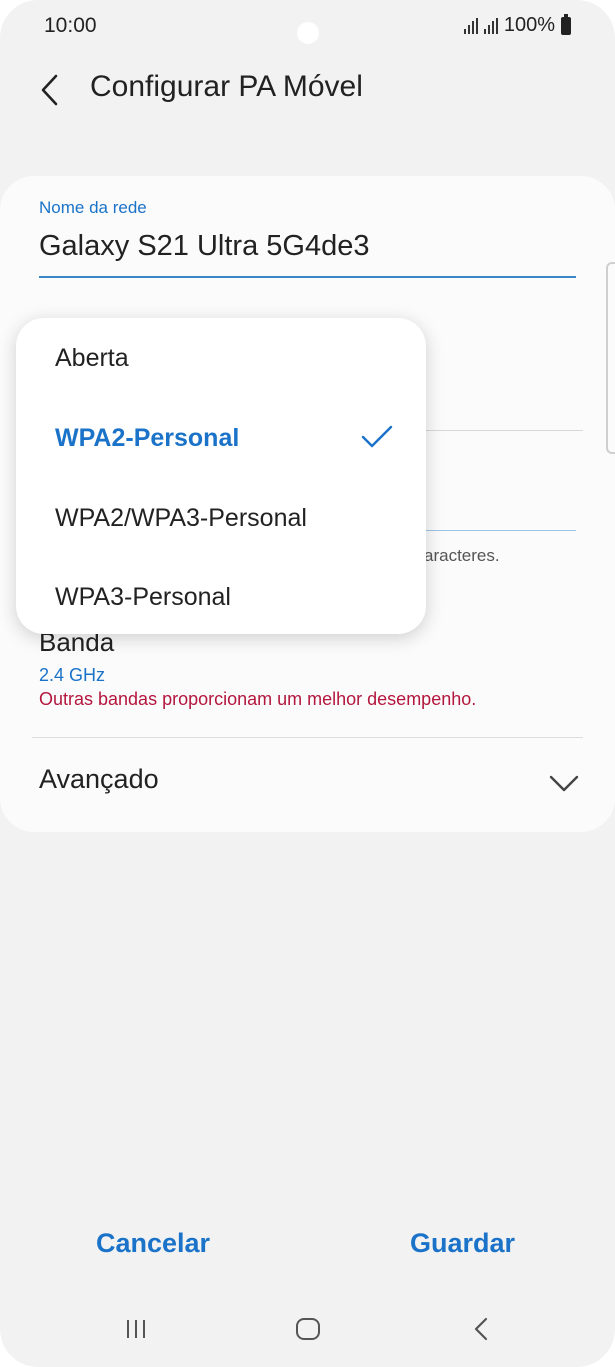  I want to click on save-button: Guardar, so click(462, 1243).